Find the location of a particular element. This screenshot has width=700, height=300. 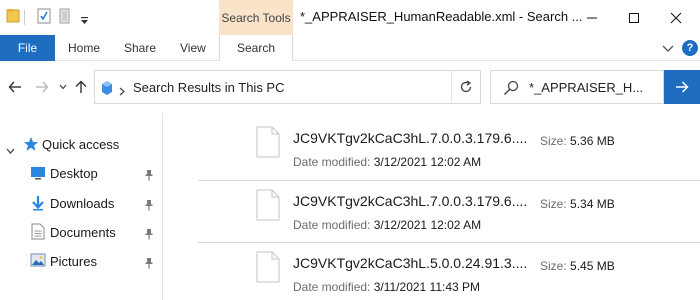

search-results-icon is located at coordinates (107, 90).